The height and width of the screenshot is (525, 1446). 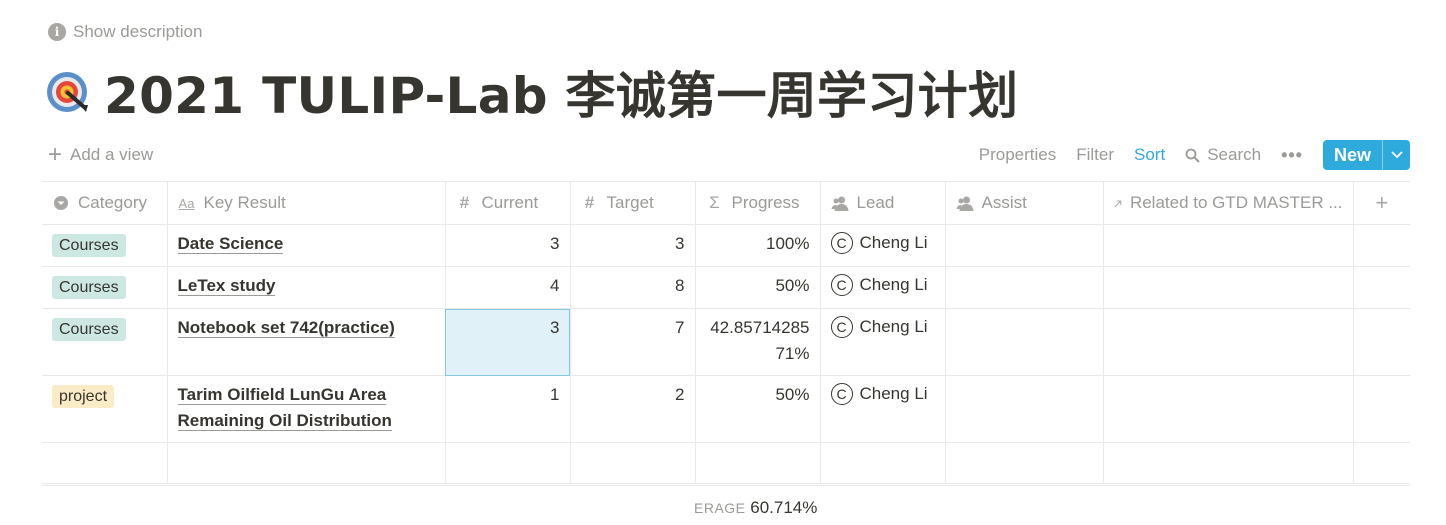 I want to click on column-header-key-result: Aa Key Result, so click(x=306, y=203).